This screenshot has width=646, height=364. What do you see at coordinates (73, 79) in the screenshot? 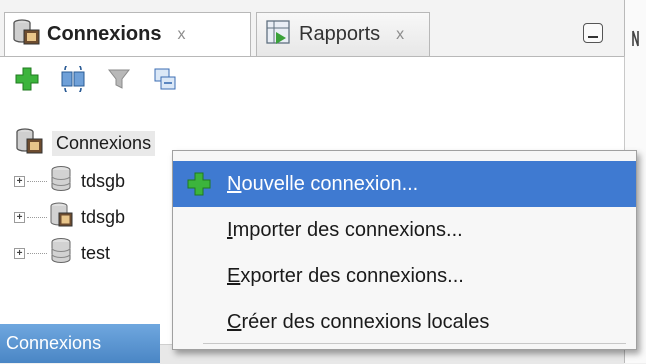
I see `refresh-icon` at bounding box center [73, 79].